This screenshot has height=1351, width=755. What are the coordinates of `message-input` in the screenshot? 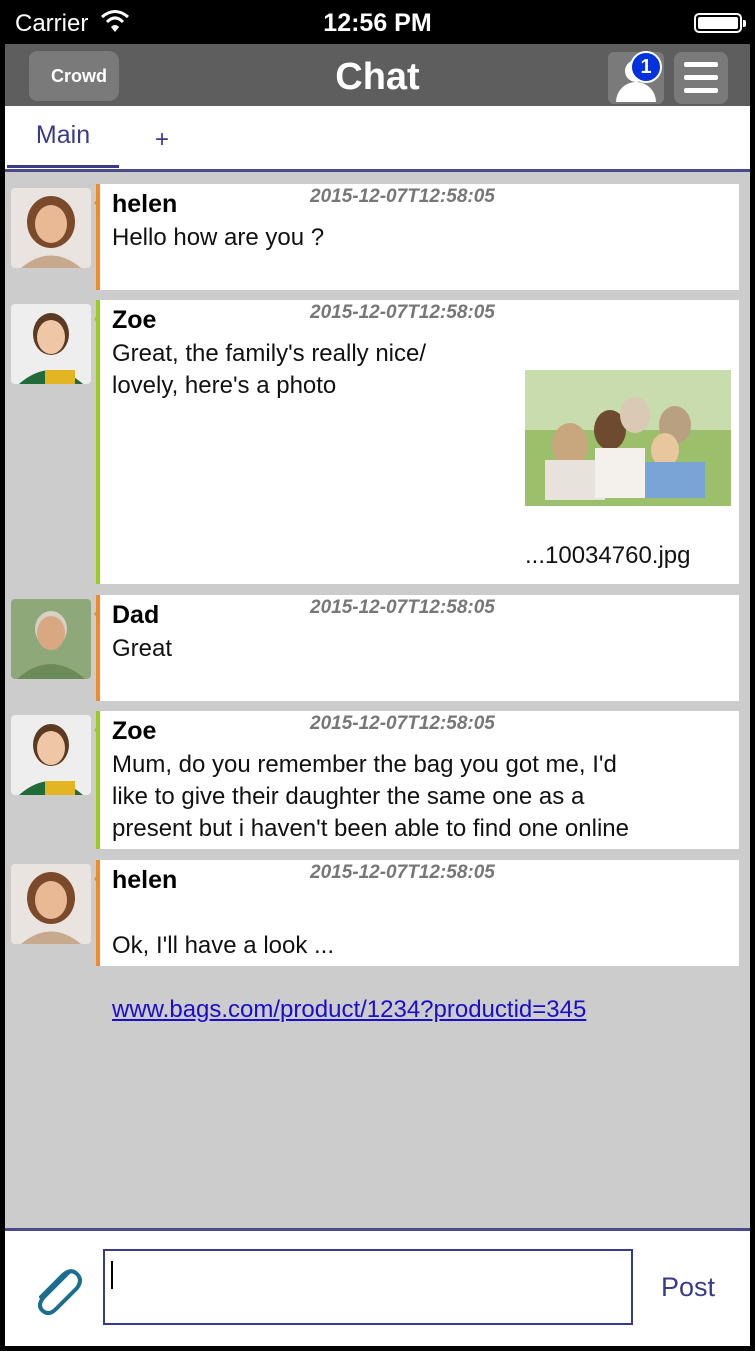 It's located at (368, 1287).